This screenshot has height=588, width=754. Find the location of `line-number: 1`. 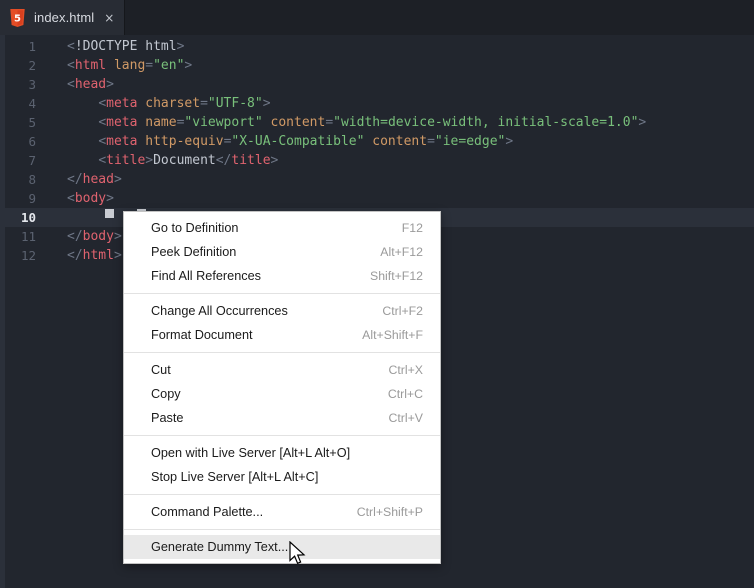

line-number: 1 is located at coordinates (32, 46).